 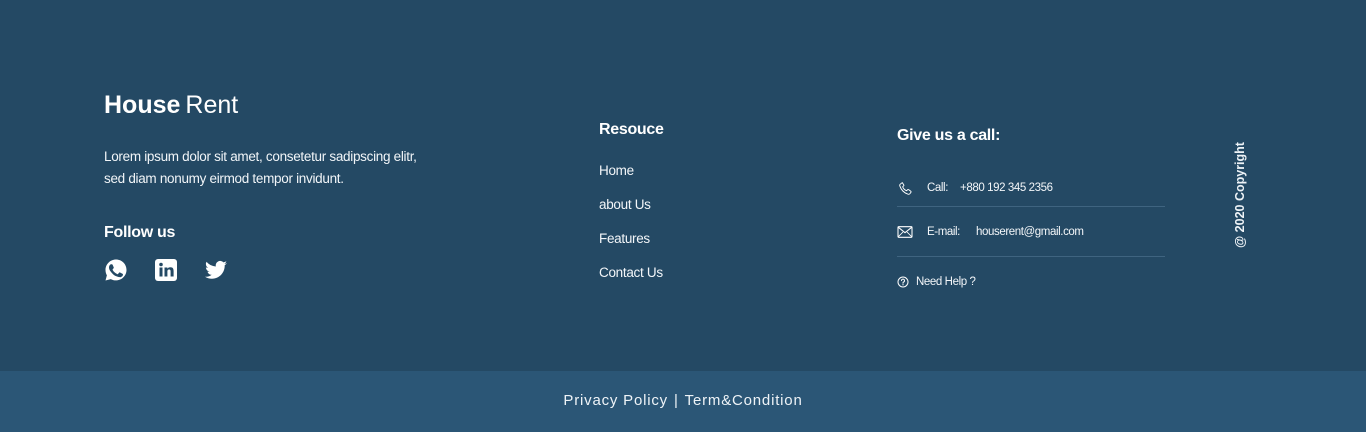 I want to click on social-links, so click(x=166, y=270).